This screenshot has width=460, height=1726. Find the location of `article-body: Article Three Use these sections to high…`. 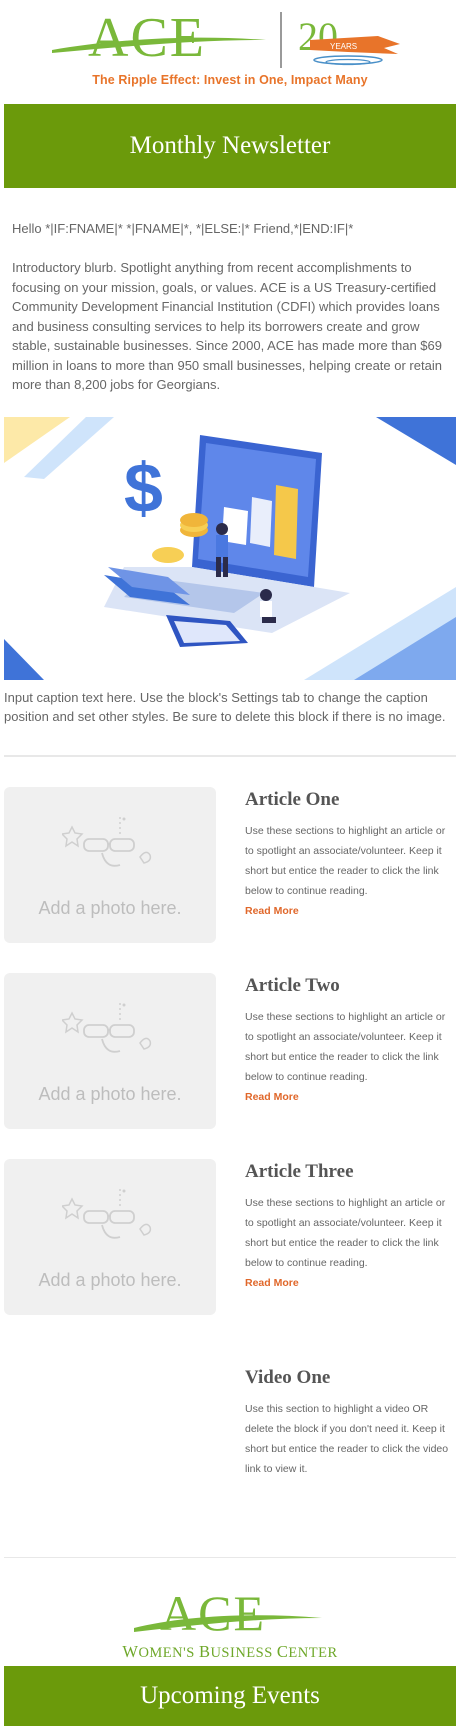

article-body: Article Three Use these sections to high… is located at coordinates (350, 1237).